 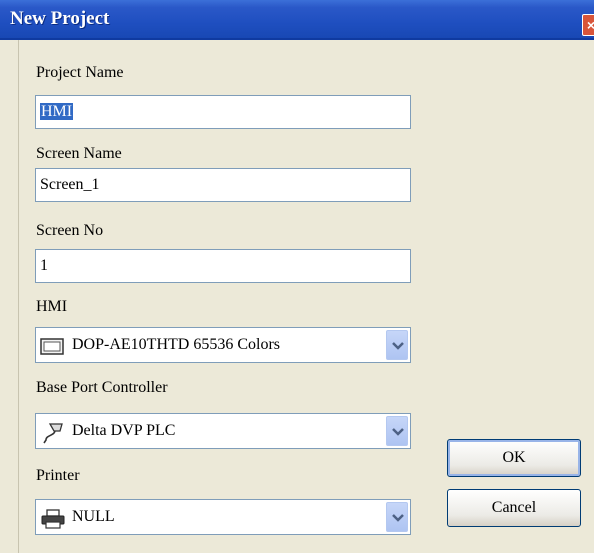 What do you see at coordinates (102, 387) in the screenshot?
I see `base-port-controller-label: Base Port Controller` at bounding box center [102, 387].